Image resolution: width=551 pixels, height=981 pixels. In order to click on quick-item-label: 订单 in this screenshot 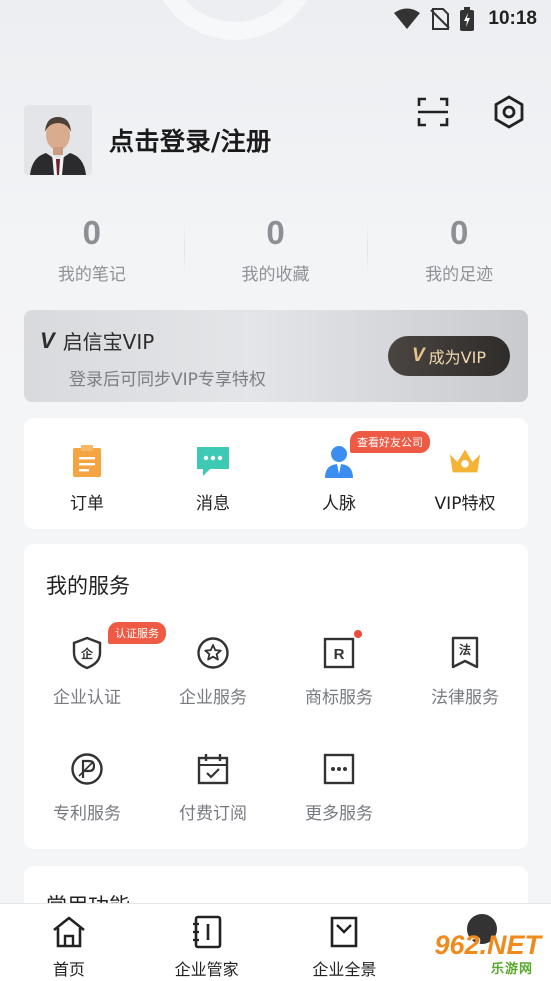, I will do `click(87, 504)`.